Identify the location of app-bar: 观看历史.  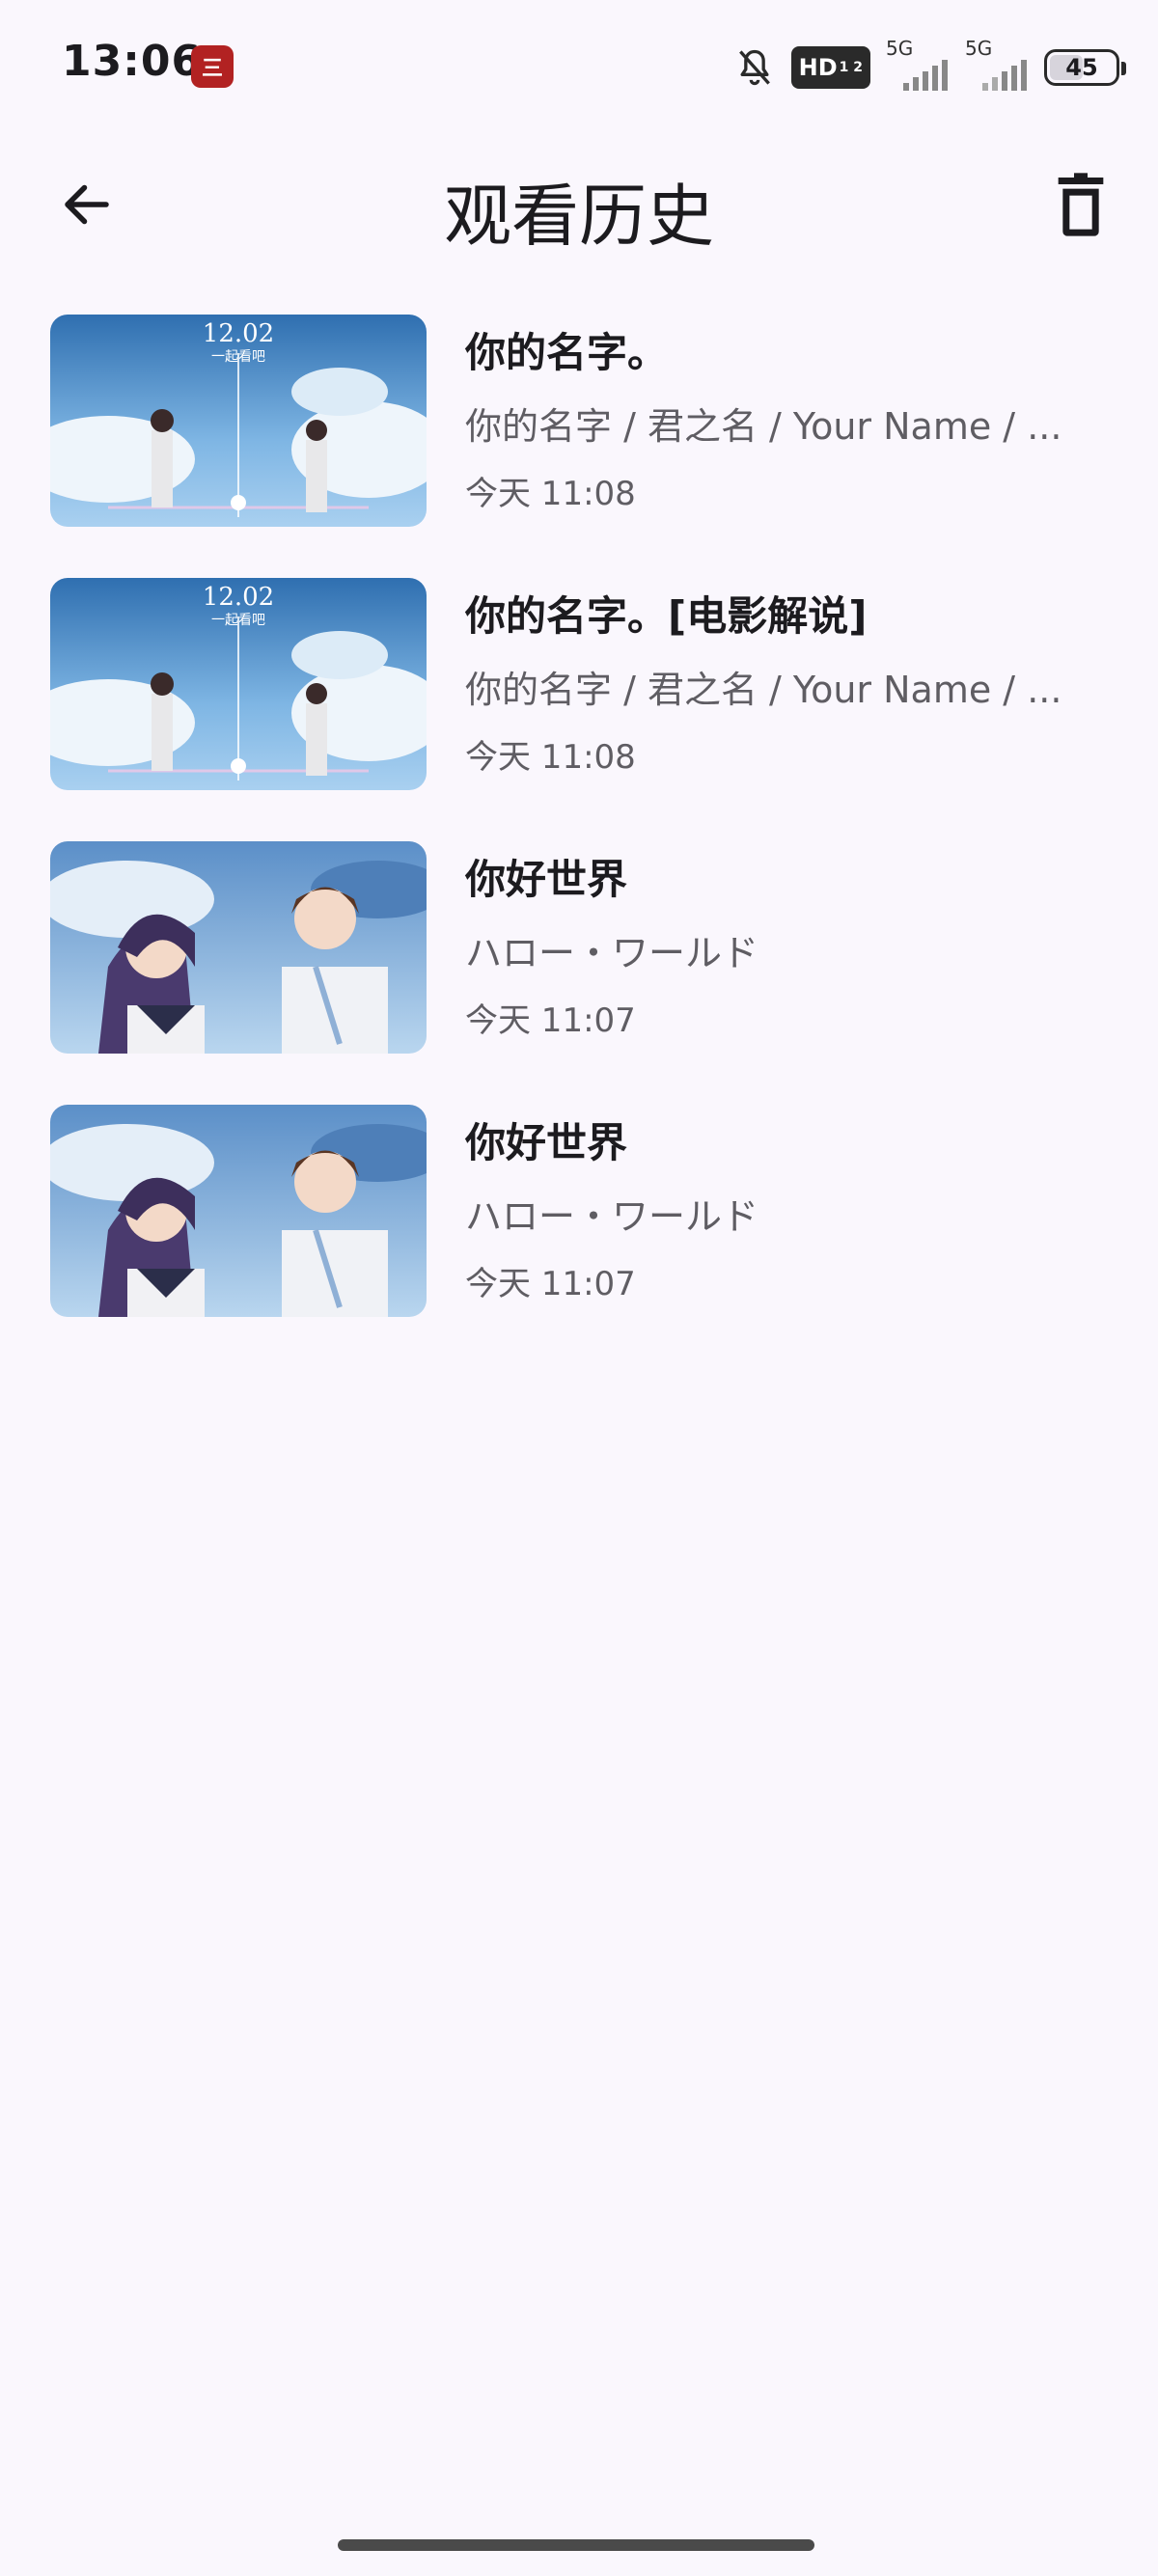
(579, 202).